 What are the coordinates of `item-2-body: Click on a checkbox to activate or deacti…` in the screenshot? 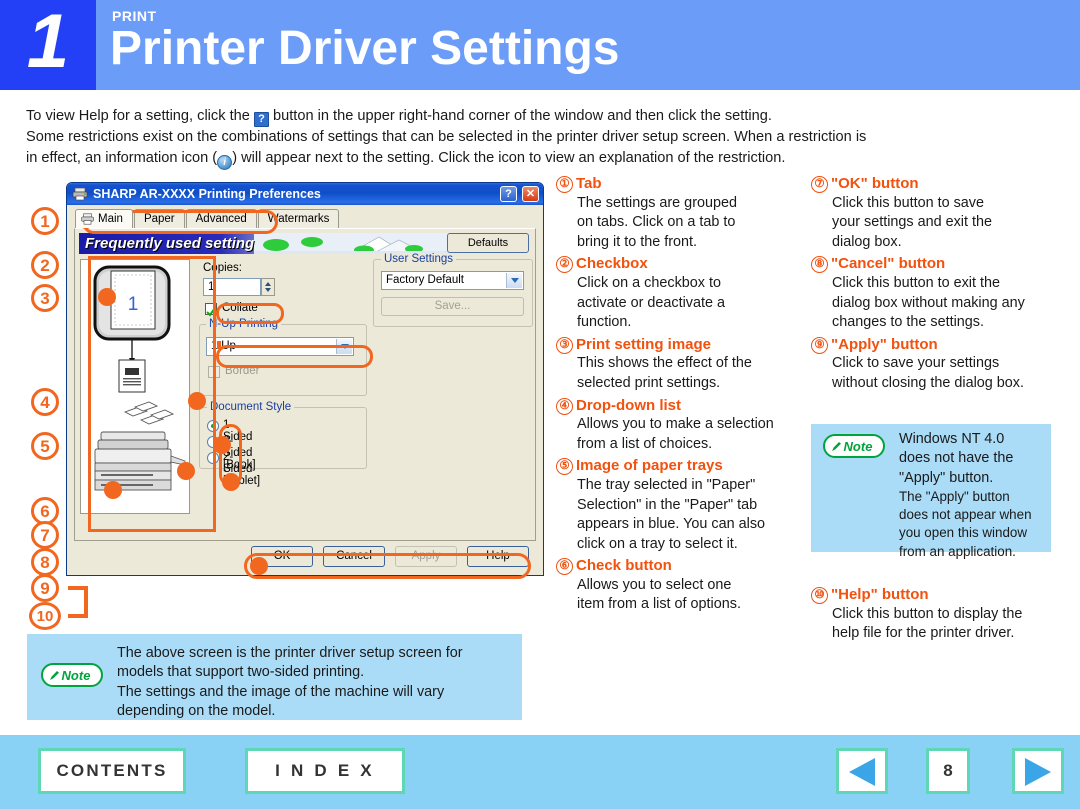 It's located at (651, 302).